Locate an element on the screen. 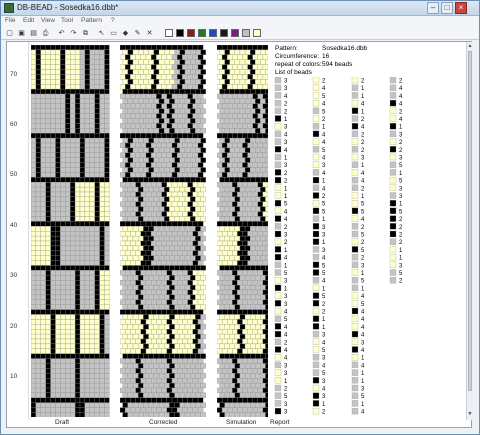 This screenshot has width=480, height=435. bead-count: 4 is located at coordinates (286, 259).